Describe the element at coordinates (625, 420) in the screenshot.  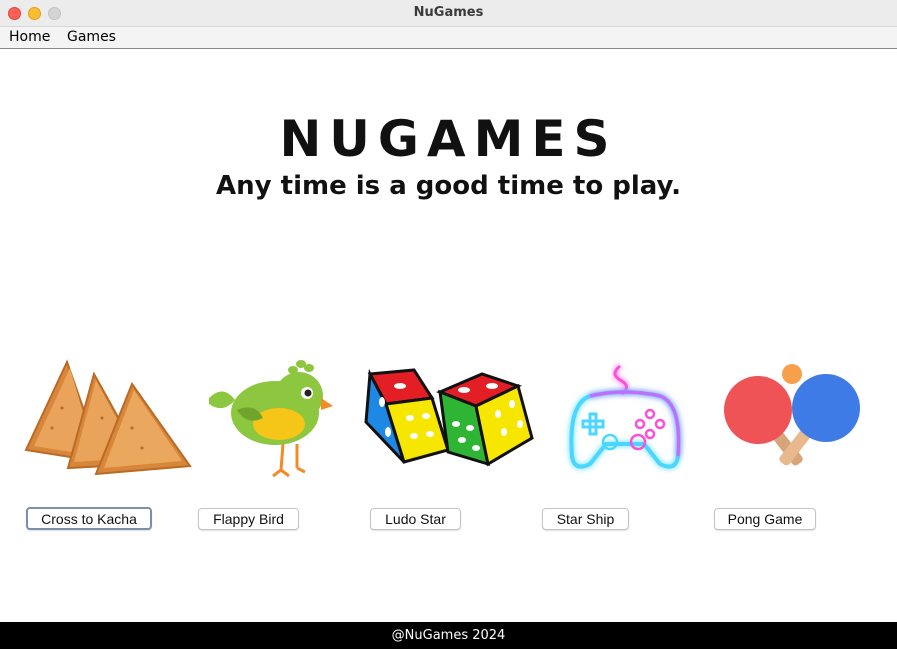
I see `gamepad-icon` at that location.